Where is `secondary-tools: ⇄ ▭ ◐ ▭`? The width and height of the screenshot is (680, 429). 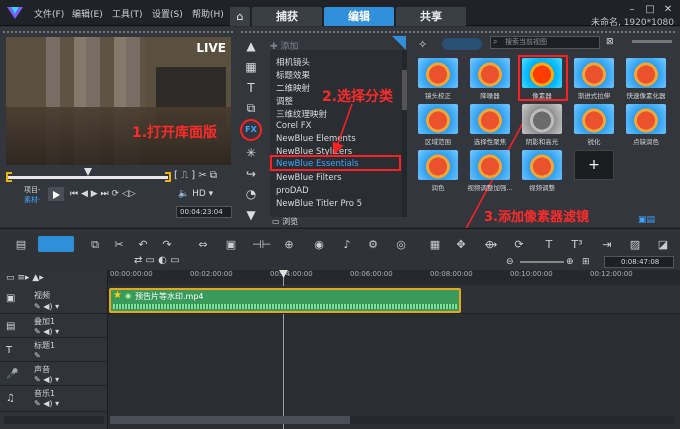 secondary-tools: ⇄ ▭ ◐ ▭ is located at coordinates (157, 260).